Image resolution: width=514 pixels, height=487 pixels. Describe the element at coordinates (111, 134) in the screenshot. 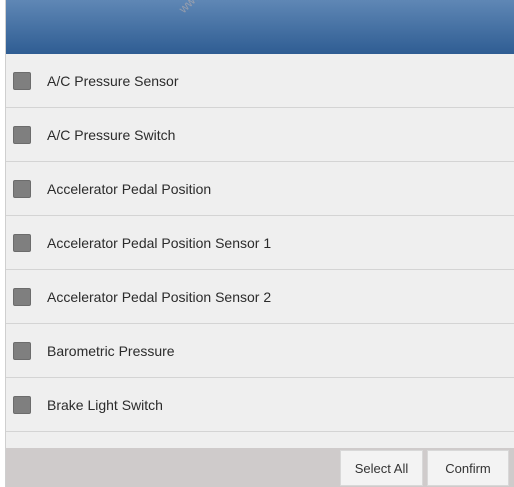

I see `list-item-label: A/C Pressure Switch` at that location.